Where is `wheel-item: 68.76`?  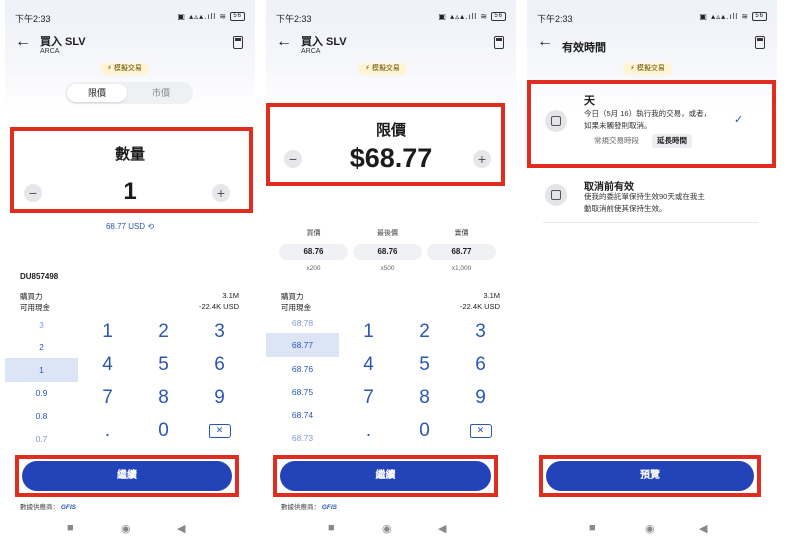 wheel-item: 68.76 is located at coordinates (302, 369).